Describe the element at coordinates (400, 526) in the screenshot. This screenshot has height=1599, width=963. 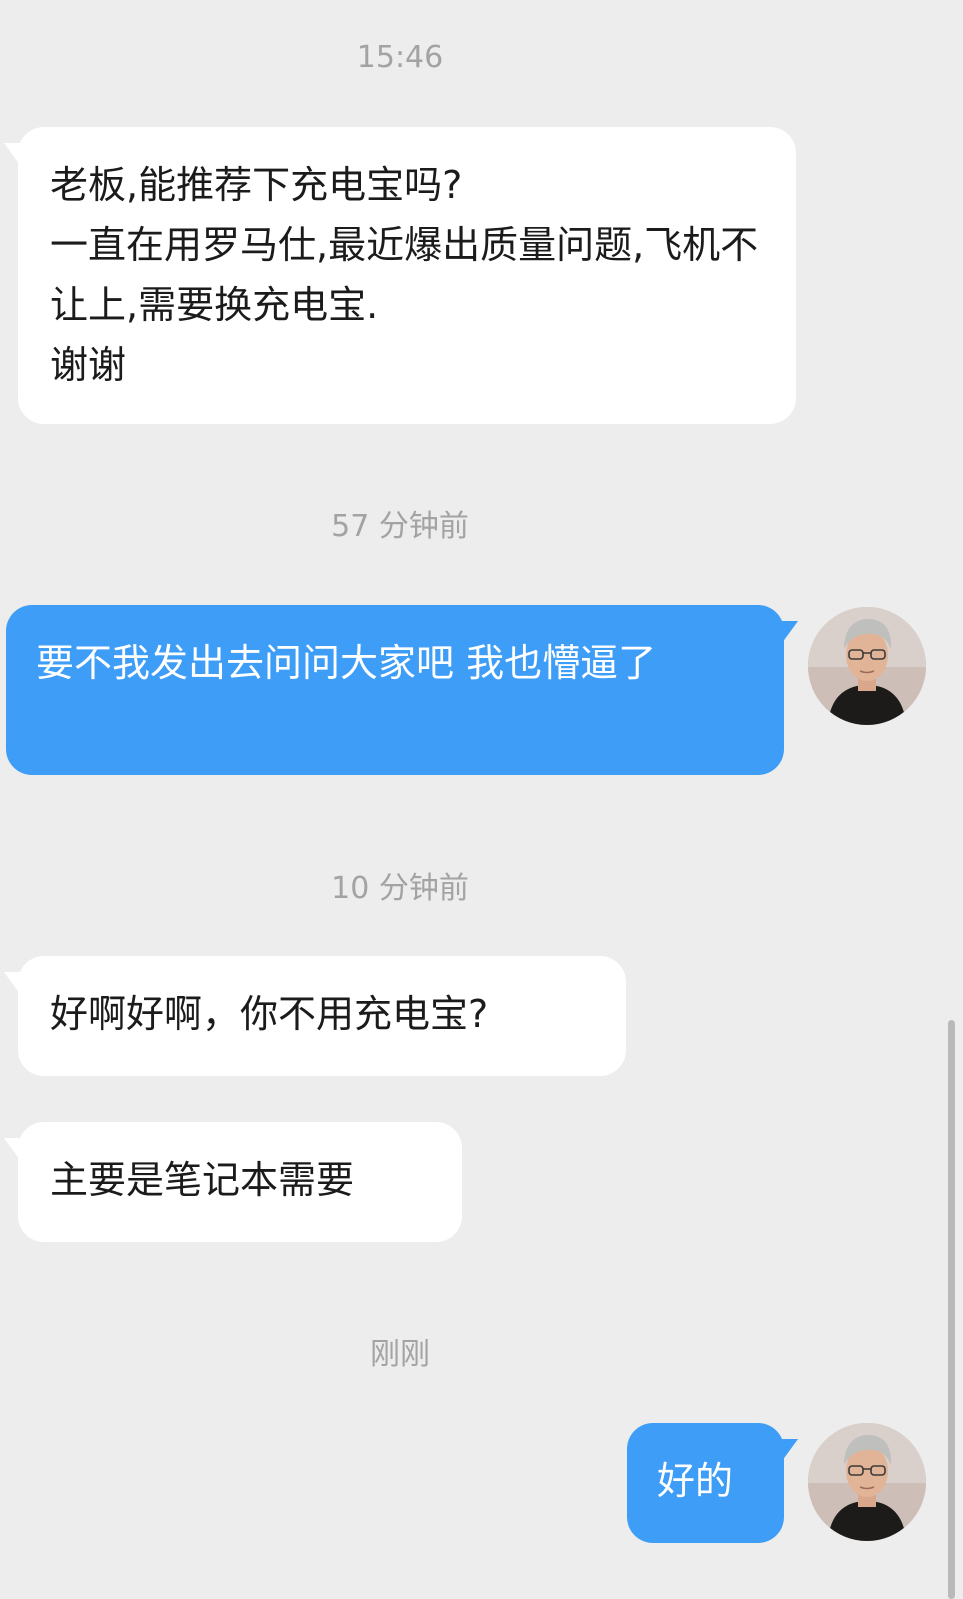
I see `message-timestamp: 57 分钟前` at that location.